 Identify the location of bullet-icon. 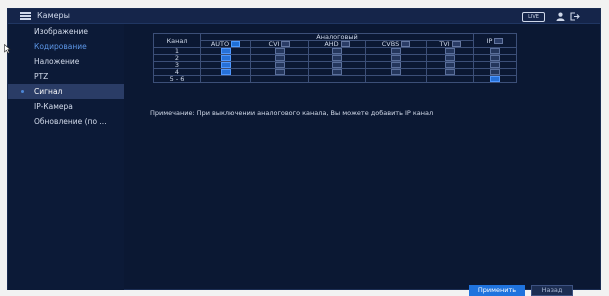
(22, 91).